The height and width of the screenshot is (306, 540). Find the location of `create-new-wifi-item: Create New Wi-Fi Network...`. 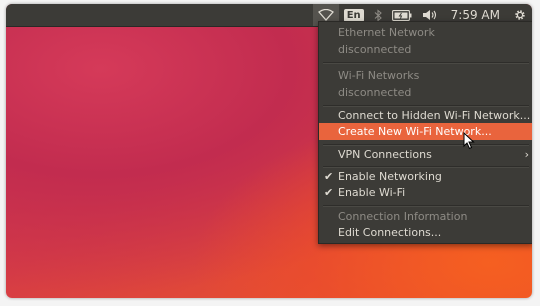

create-new-wifi-item: Create New Wi-Fi Network... is located at coordinates (425, 131).